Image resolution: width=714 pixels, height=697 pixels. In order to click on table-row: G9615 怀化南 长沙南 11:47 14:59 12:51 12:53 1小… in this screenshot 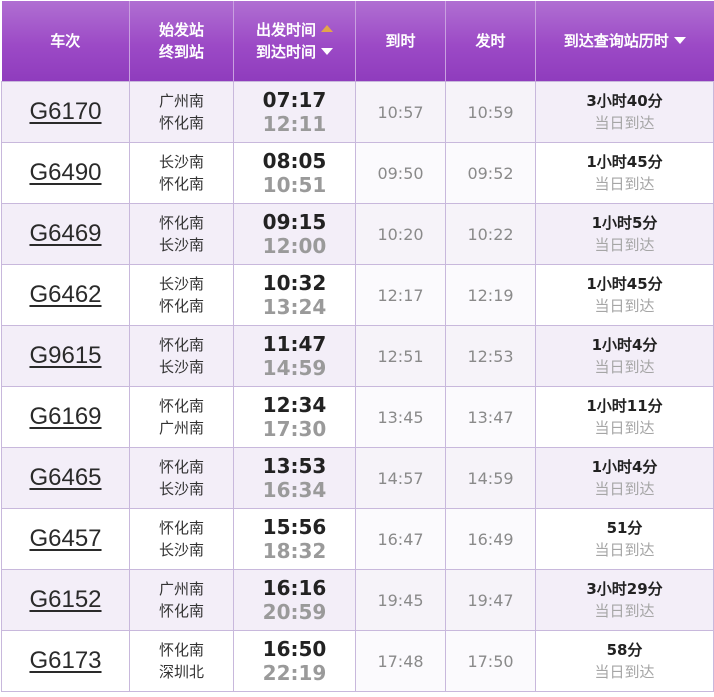, I will do `click(357, 356)`.